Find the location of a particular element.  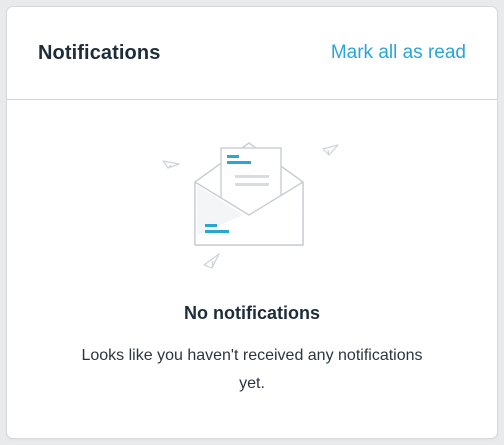

open-envelope-icon is located at coordinates (250, 205).